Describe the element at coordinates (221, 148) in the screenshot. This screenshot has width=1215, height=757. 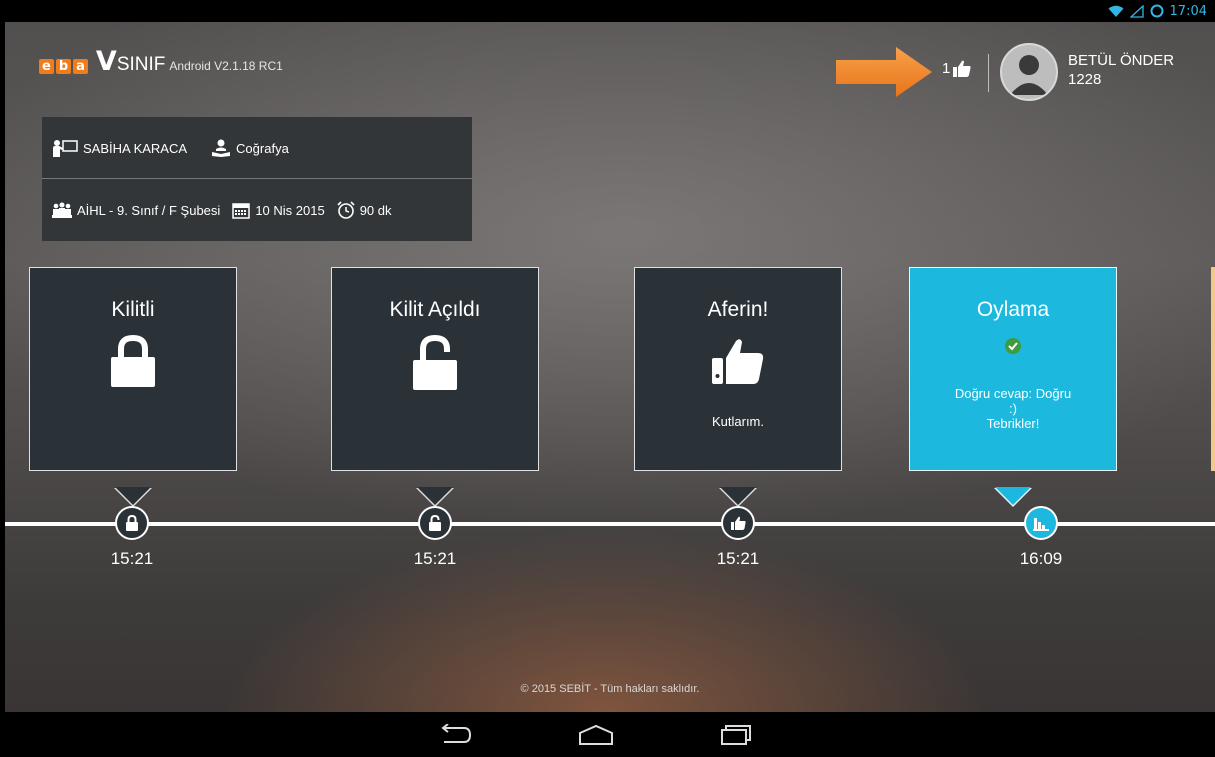
I see `book-reader-icon` at that location.